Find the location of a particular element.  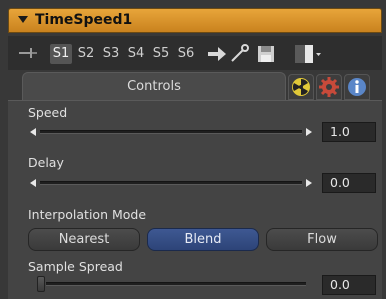

tool-title: TimeSpeed1 is located at coordinates (84, 20).